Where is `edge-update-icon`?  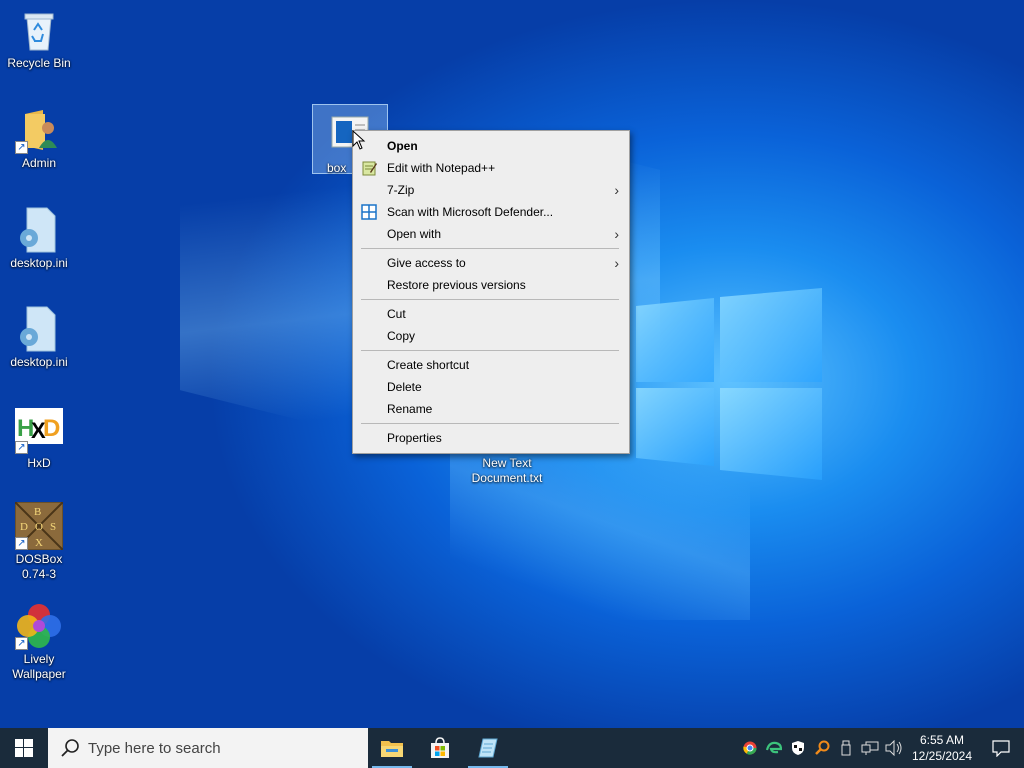
edge-update-icon is located at coordinates (774, 748).